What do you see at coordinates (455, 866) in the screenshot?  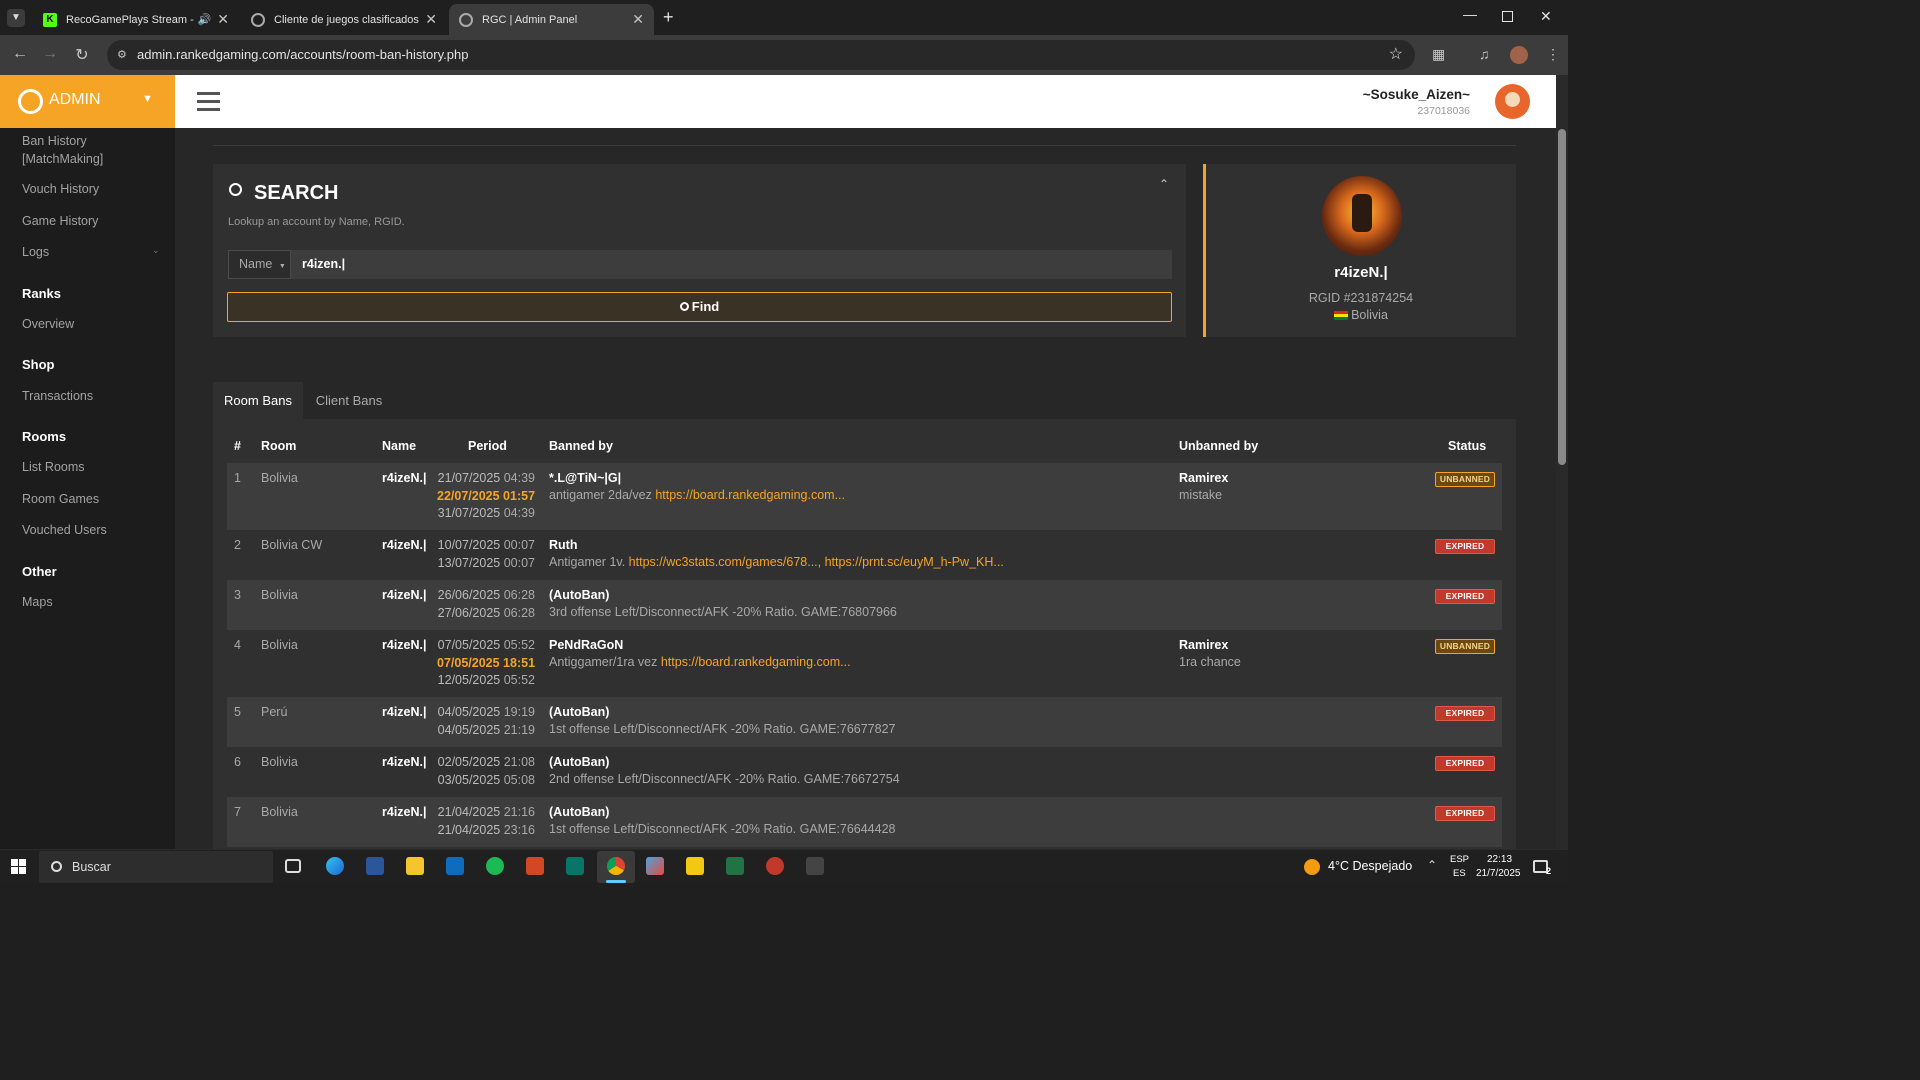 I see `outlook-icon` at bounding box center [455, 866].